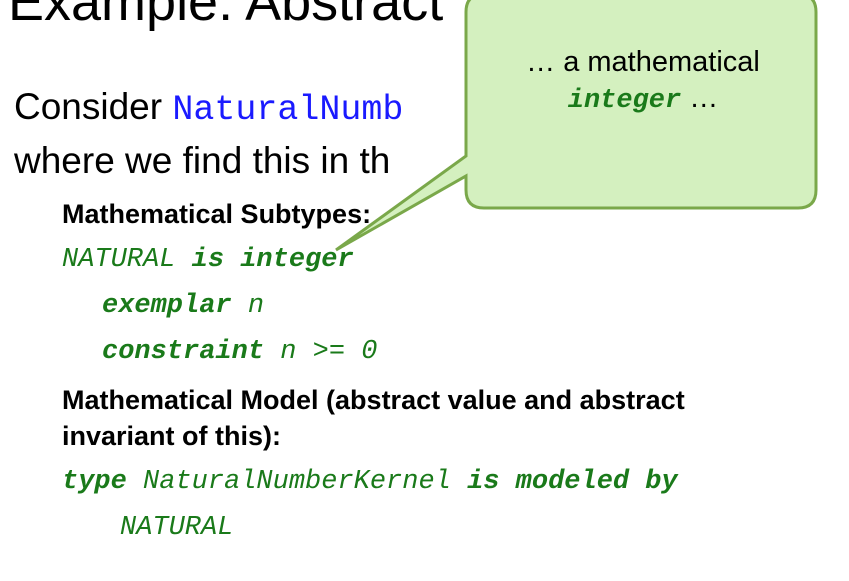  I want to click on callout-code: integer, so click(624, 101).